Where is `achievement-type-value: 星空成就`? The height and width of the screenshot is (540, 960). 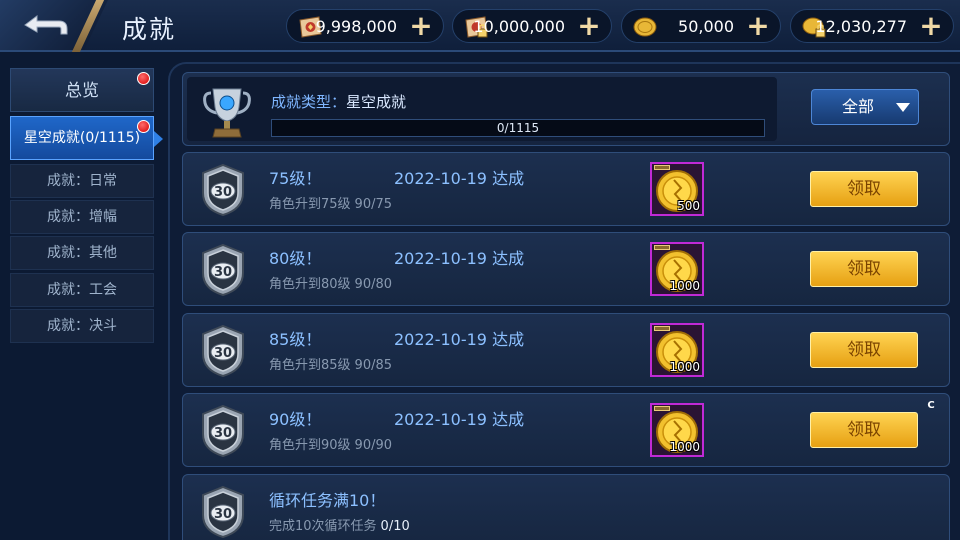 achievement-type-value: 星空成就 is located at coordinates (376, 102).